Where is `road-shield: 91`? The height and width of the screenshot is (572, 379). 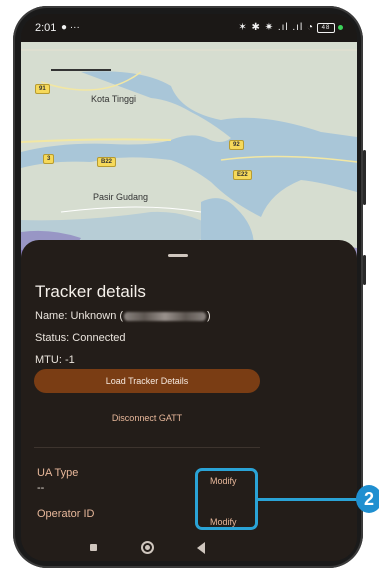
road-shield: 91 is located at coordinates (42, 89).